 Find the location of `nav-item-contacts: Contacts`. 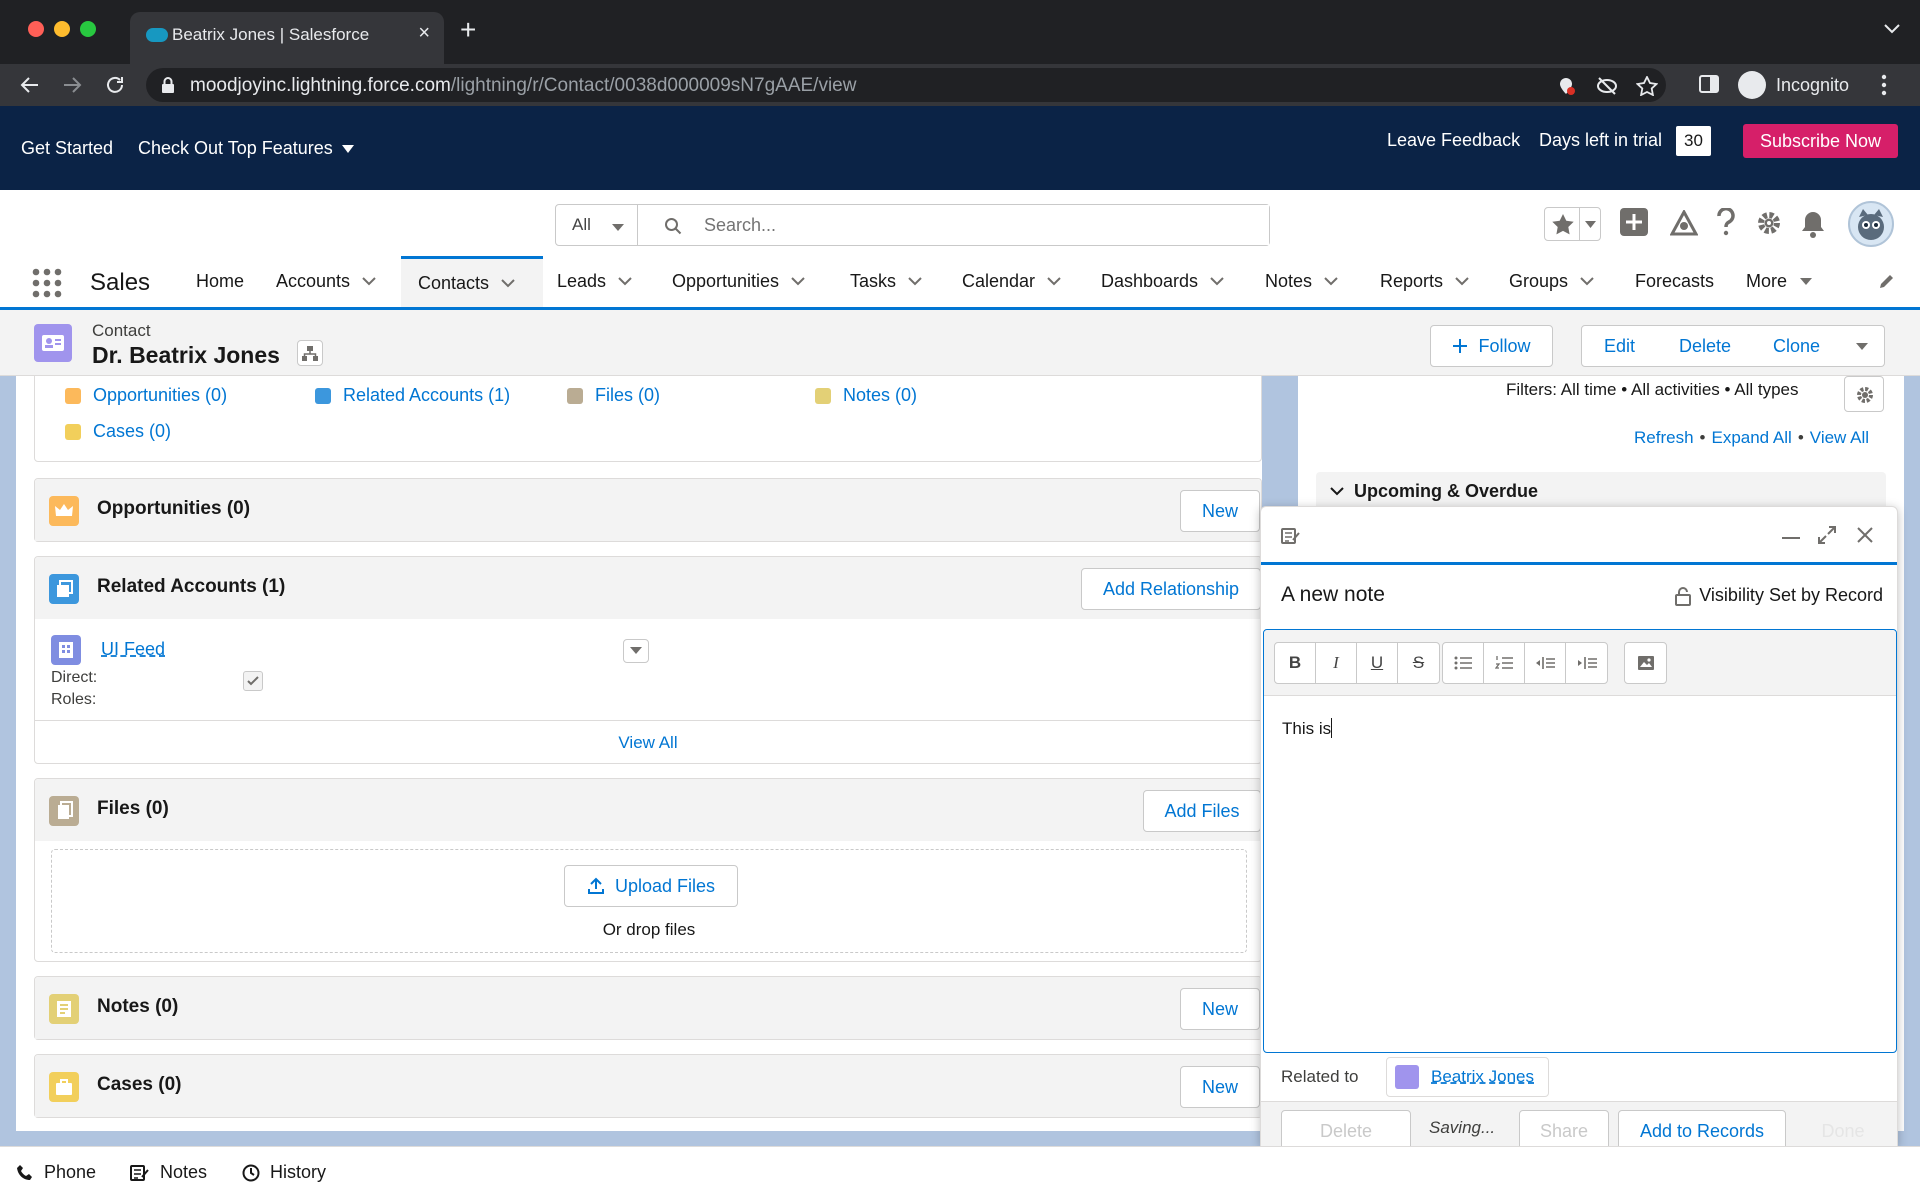

nav-item-contacts: Contacts is located at coordinates (472, 281).